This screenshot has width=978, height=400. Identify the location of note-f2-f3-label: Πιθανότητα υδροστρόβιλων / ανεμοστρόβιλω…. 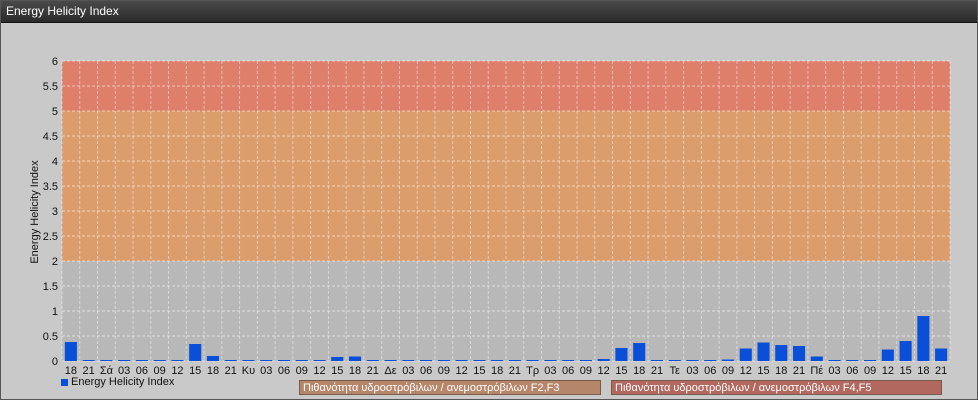
(431, 388).